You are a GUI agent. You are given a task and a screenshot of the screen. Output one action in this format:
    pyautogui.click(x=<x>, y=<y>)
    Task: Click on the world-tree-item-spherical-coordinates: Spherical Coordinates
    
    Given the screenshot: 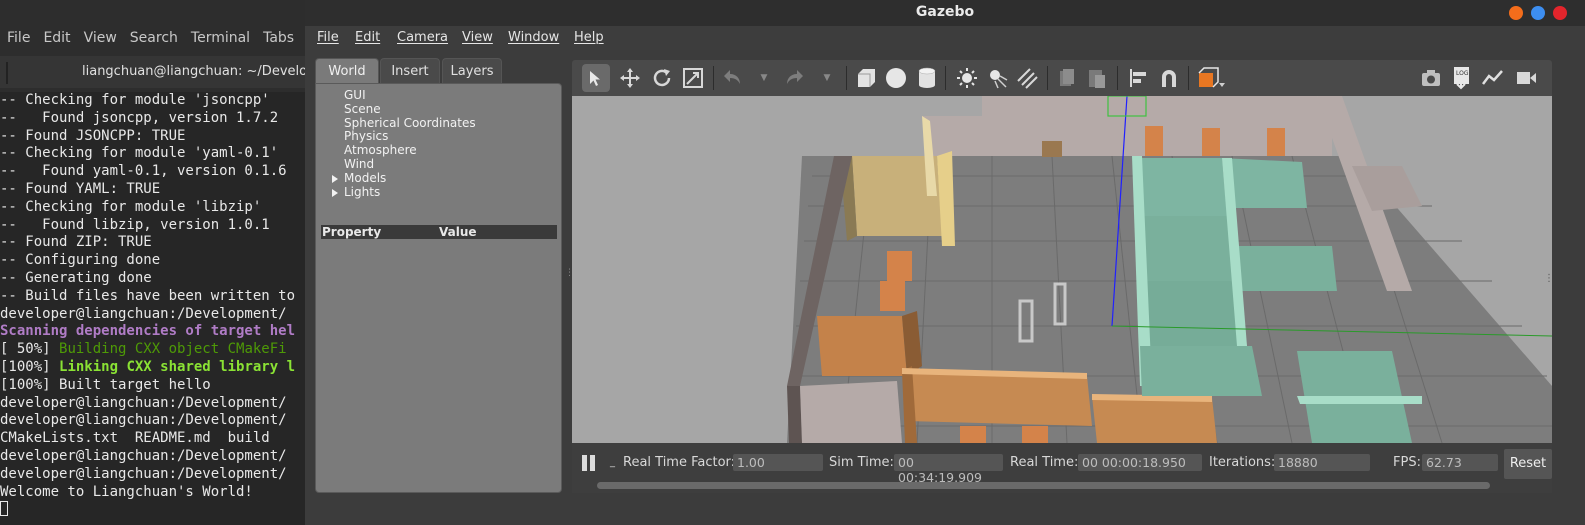 What is the action you would take?
    pyautogui.click(x=410, y=123)
    